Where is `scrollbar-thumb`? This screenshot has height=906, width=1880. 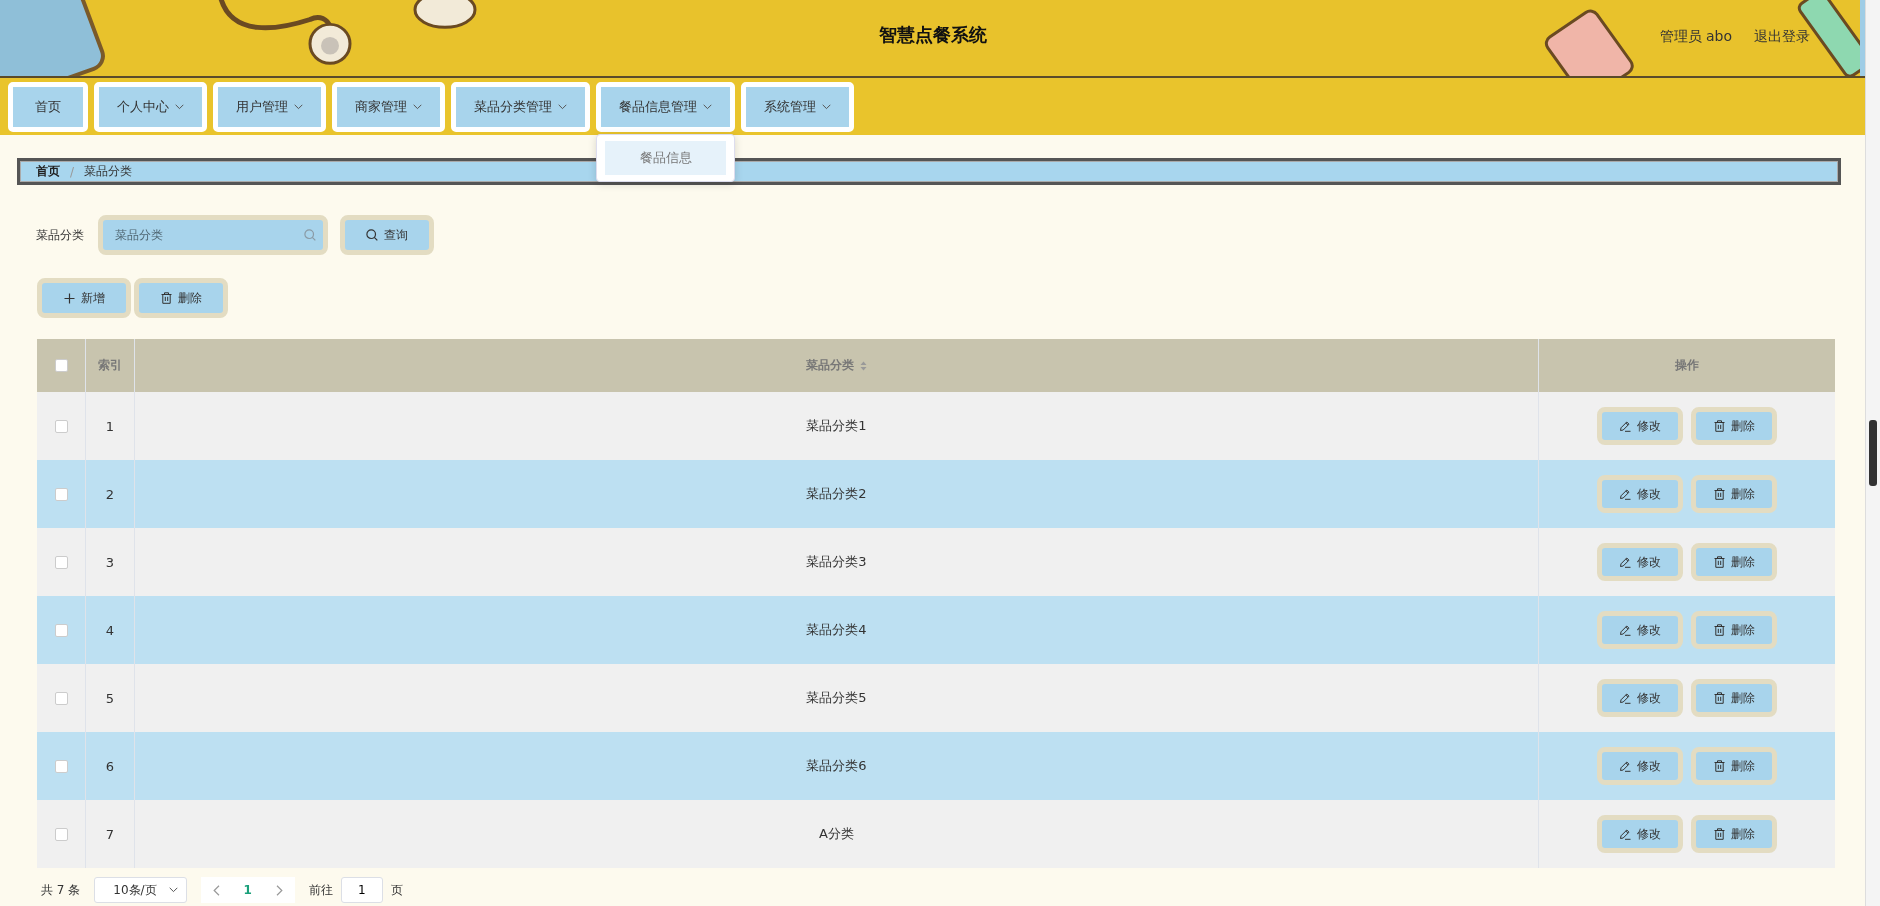 scrollbar-thumb is located at coordinates (1873, 453).